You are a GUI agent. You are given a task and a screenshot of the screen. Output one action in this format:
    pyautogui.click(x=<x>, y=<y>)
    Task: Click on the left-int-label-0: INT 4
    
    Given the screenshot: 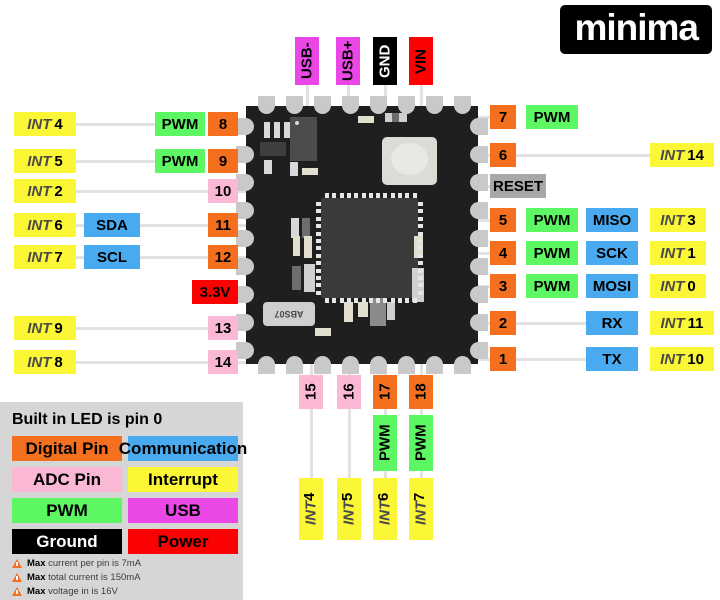 What is the action you would take?
    pyautogui.click(x=45, y=124)
    